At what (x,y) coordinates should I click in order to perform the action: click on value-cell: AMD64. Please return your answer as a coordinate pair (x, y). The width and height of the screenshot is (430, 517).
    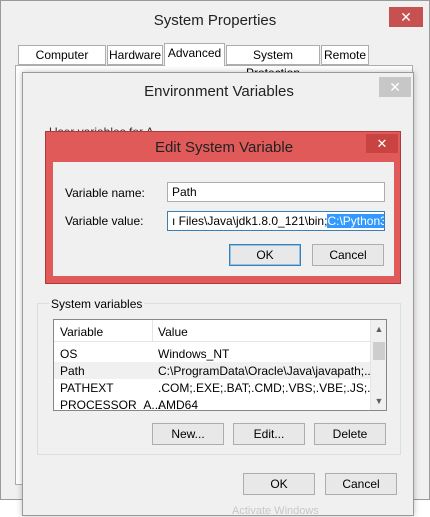
    Looking at the image, I should click on (178, 404).